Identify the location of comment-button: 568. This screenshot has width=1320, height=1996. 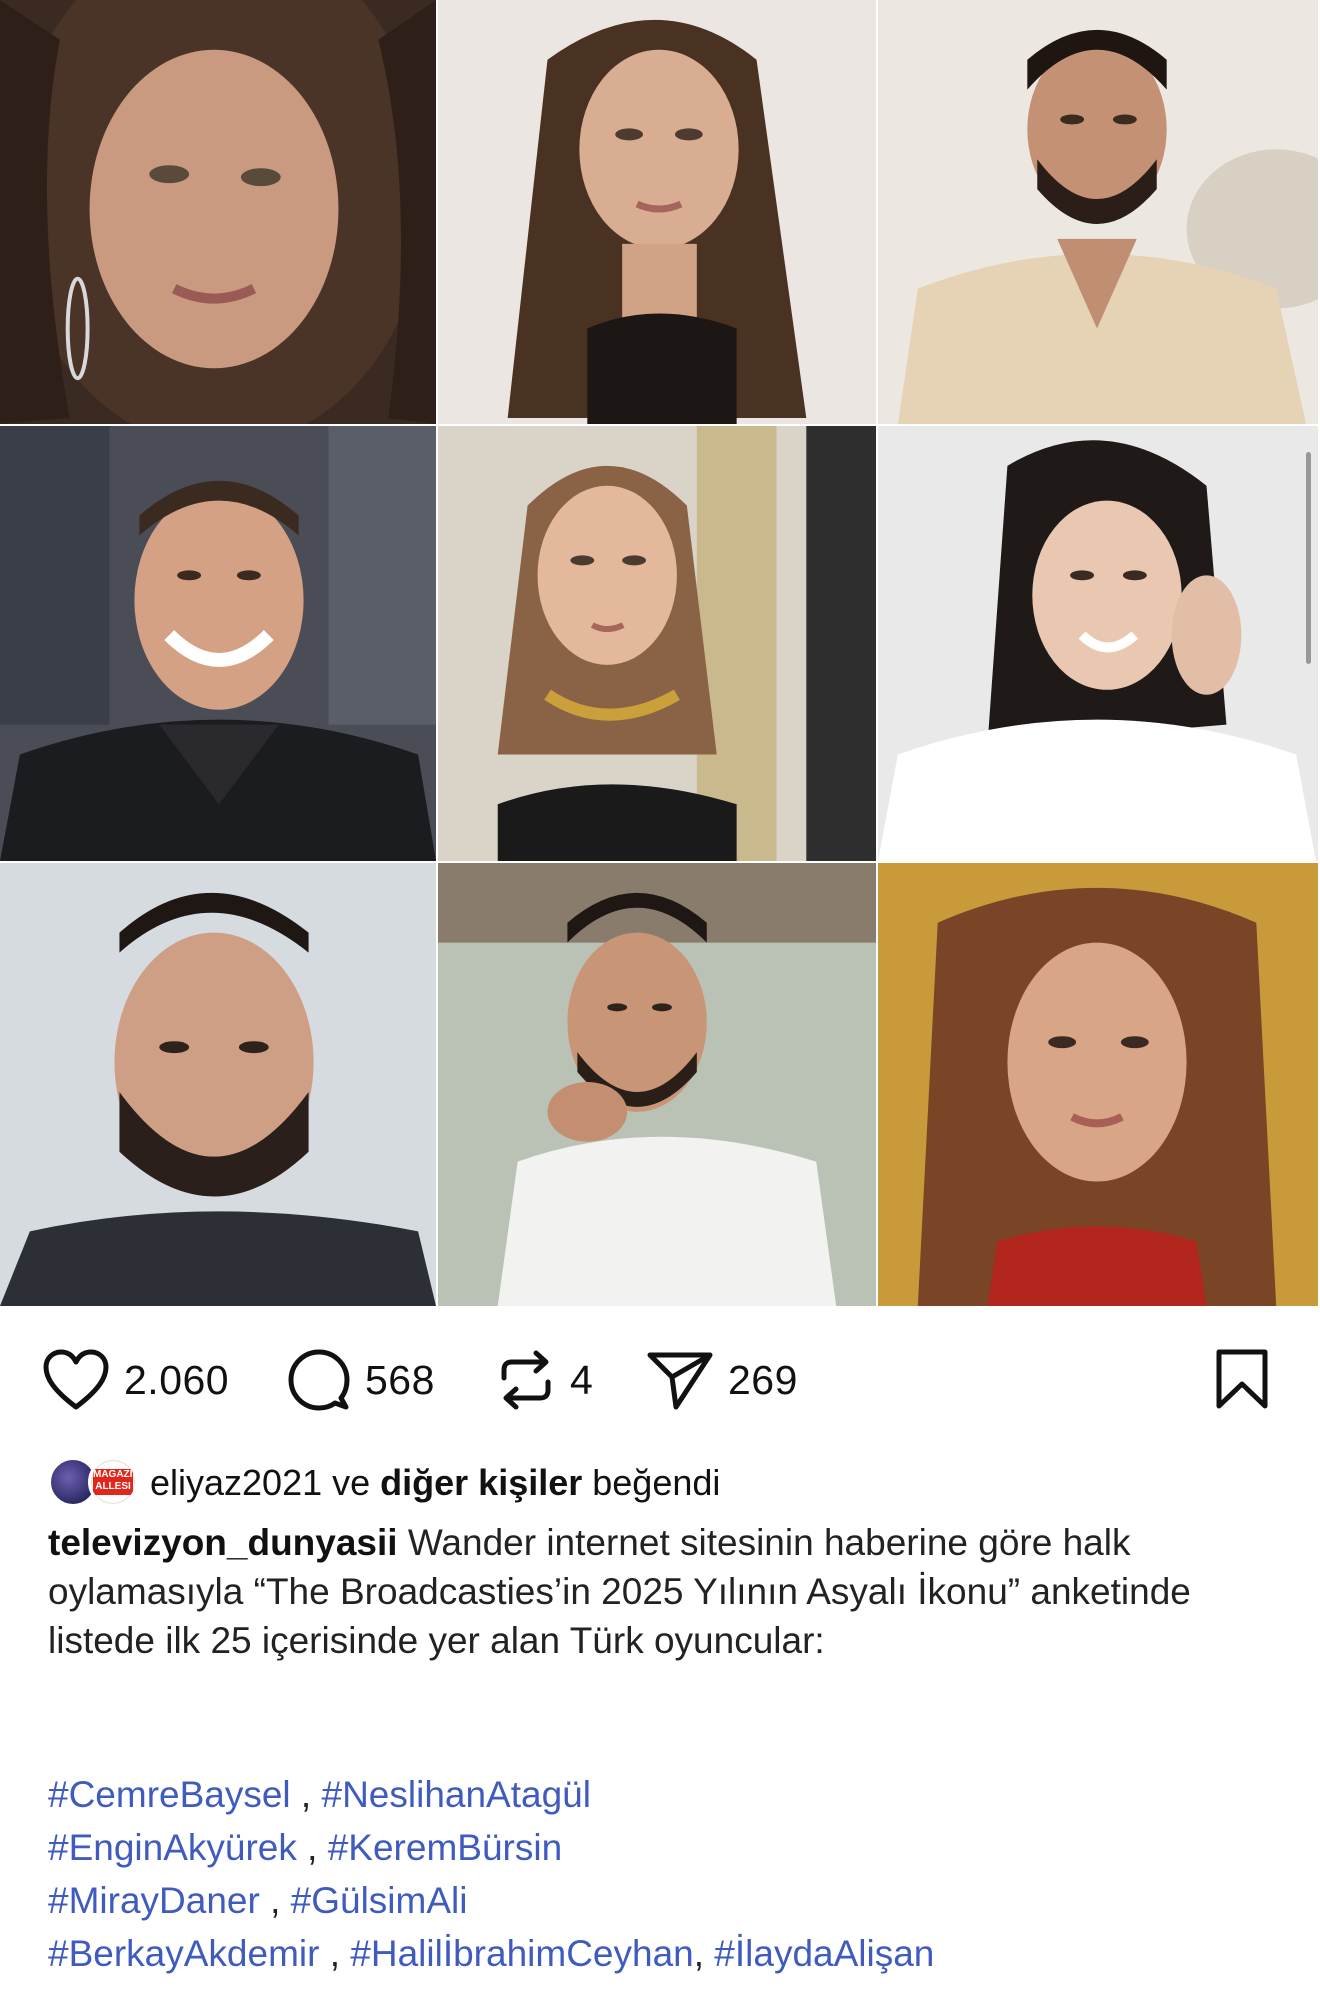
(361, 1380).